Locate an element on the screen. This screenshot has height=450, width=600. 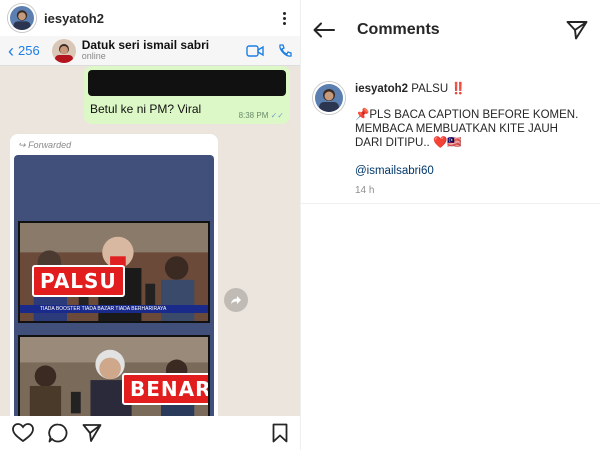
contact-status: online is located at coordinates (93, 56).